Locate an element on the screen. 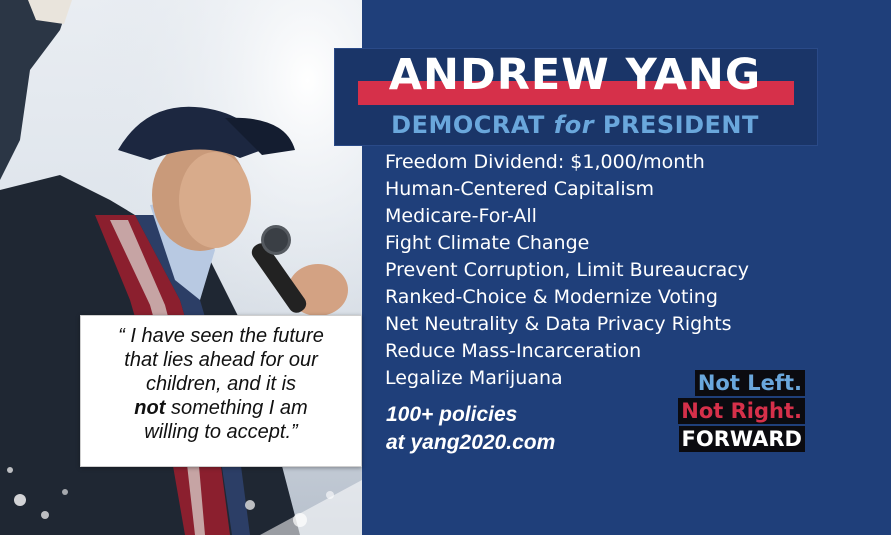 This screenshot has height=535, width=891. quote-line-1: “ I have seen the future is located at coordinates (221, 336).